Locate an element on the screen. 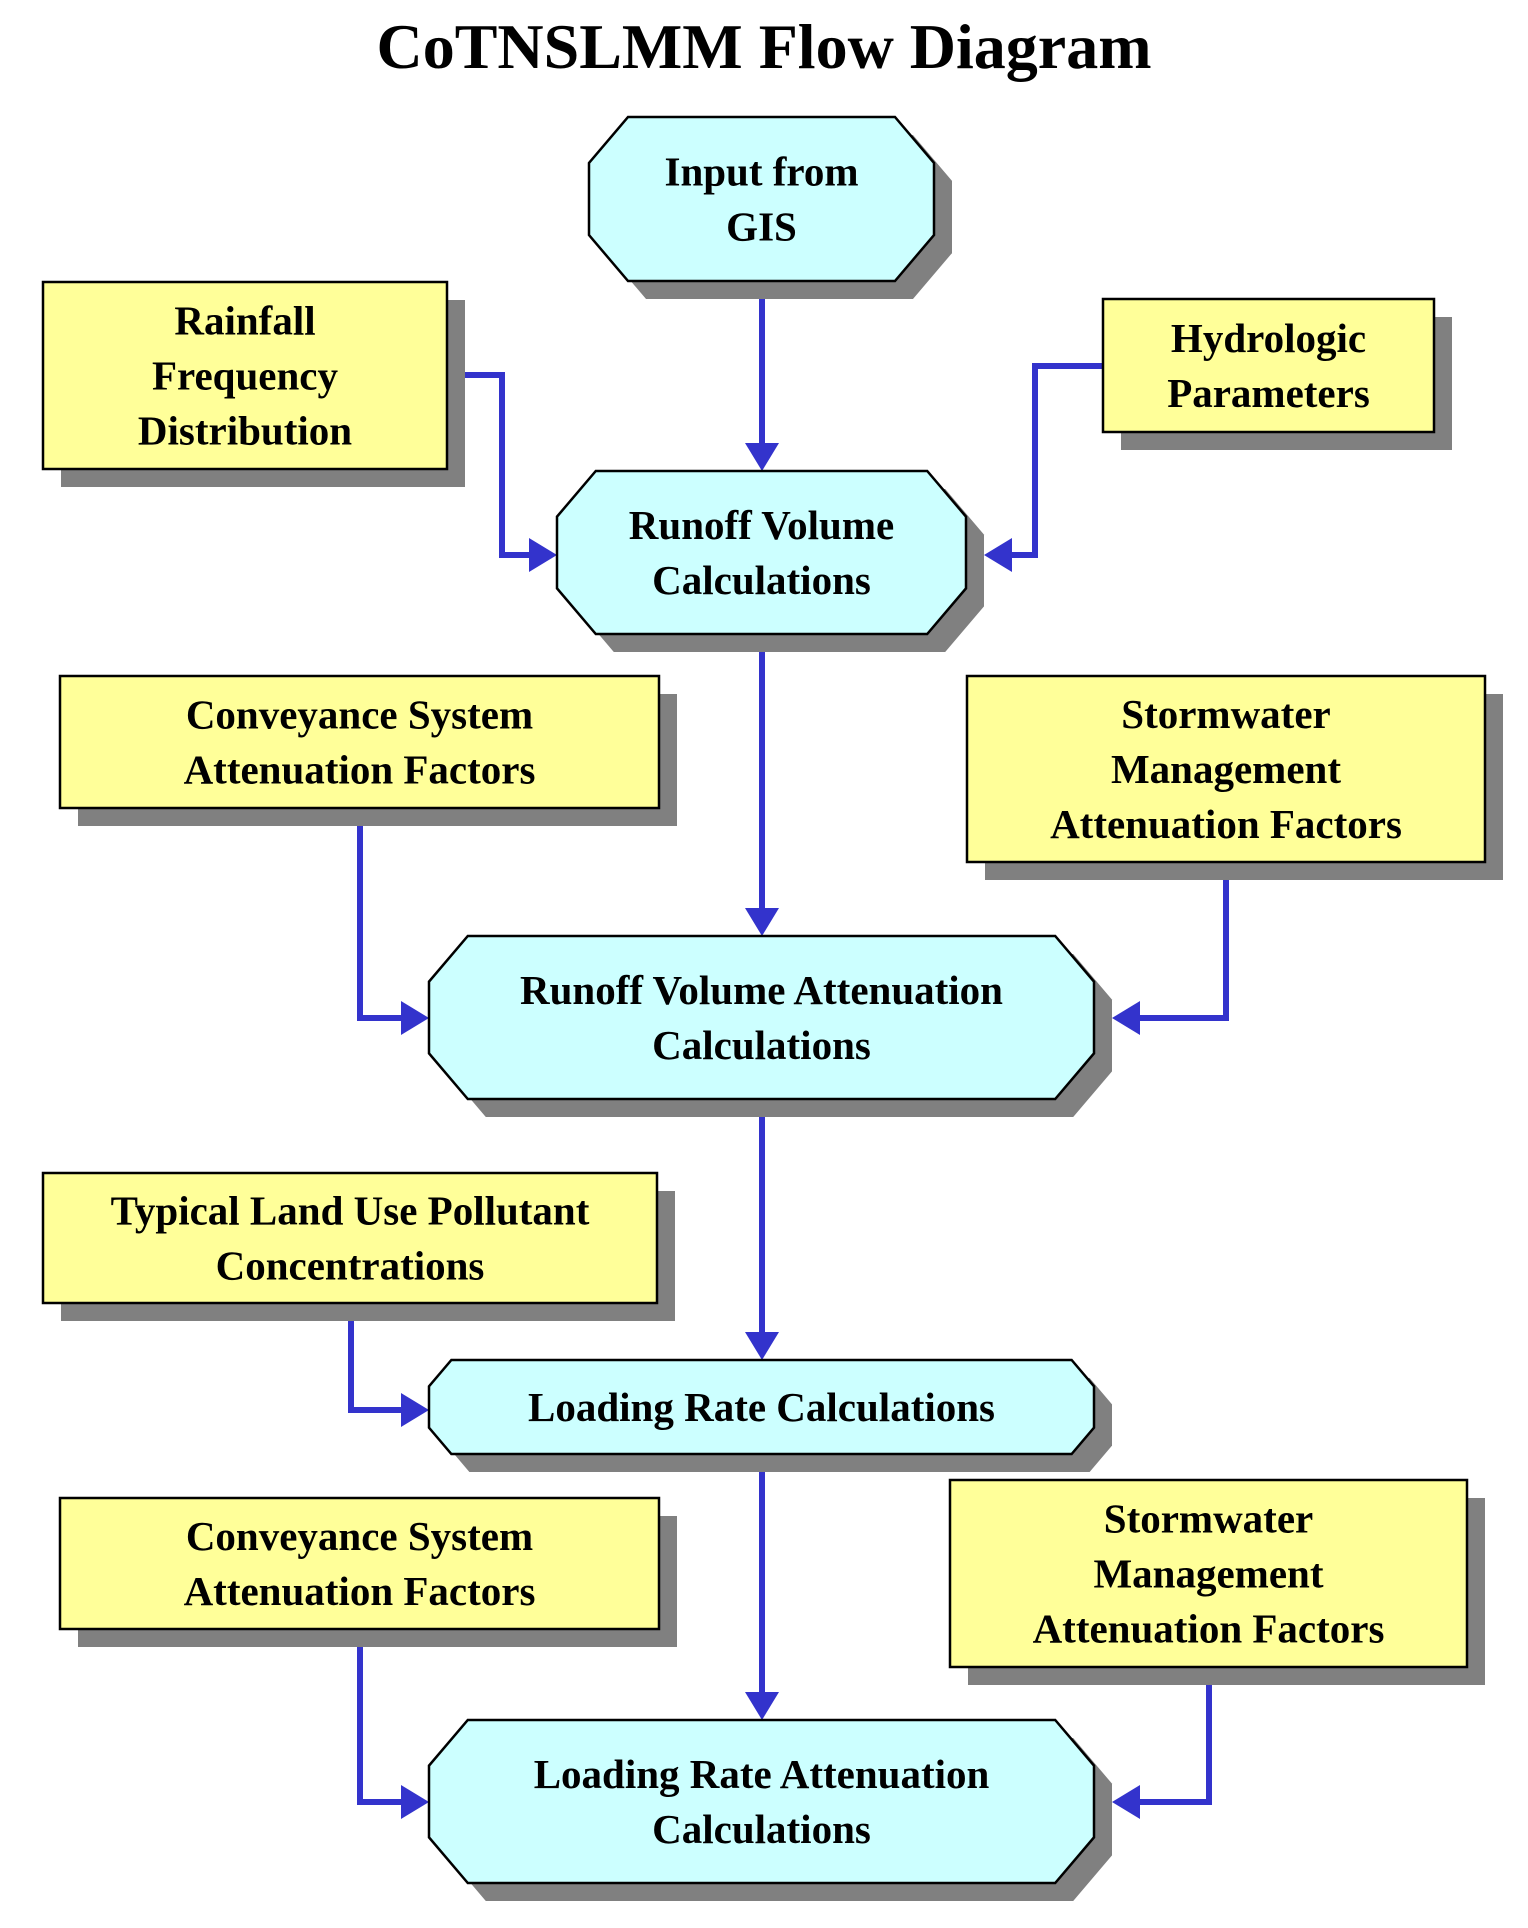 The width and height of the screenshot is (1528, 1928). node-label-line: Loading Rate Attenuation is located at coordinates (762, 1774).